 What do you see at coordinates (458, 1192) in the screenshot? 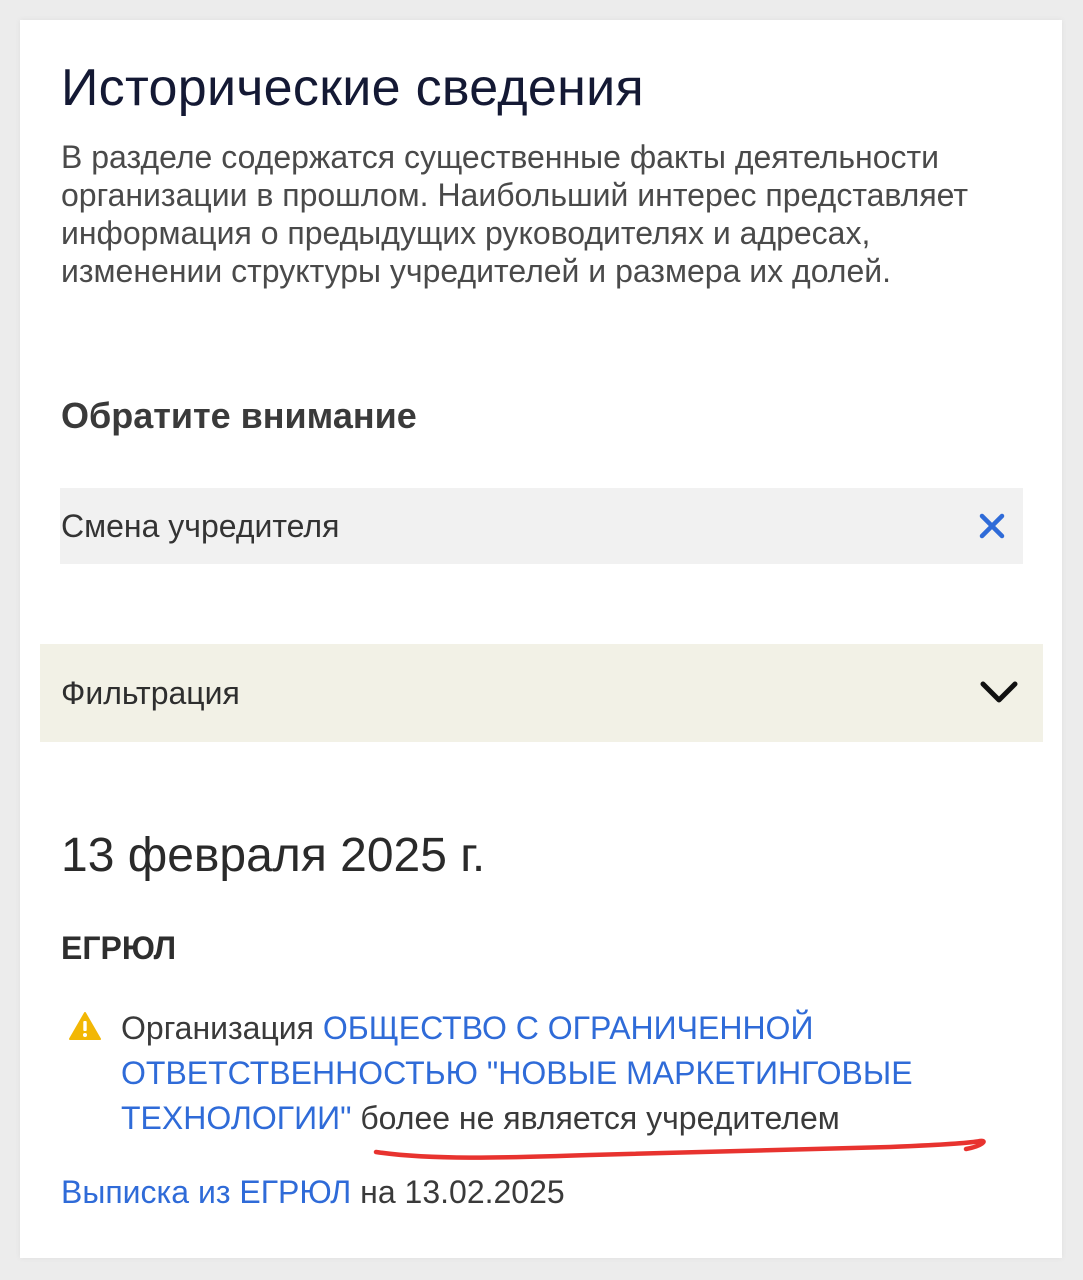
I see `extract-date: на 13.02.2025` at bounding box center [458, 1192].